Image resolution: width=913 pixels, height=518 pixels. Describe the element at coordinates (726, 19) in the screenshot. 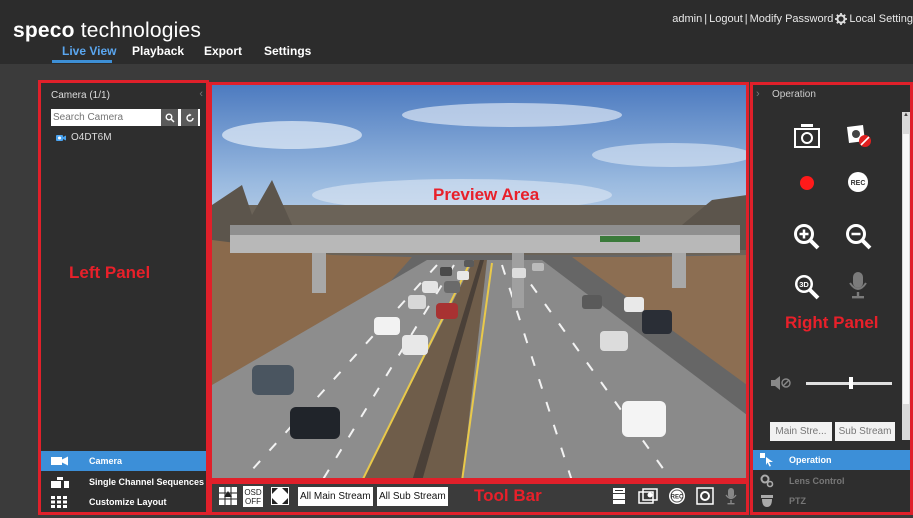

I see `logout-link: Logout` at that location.